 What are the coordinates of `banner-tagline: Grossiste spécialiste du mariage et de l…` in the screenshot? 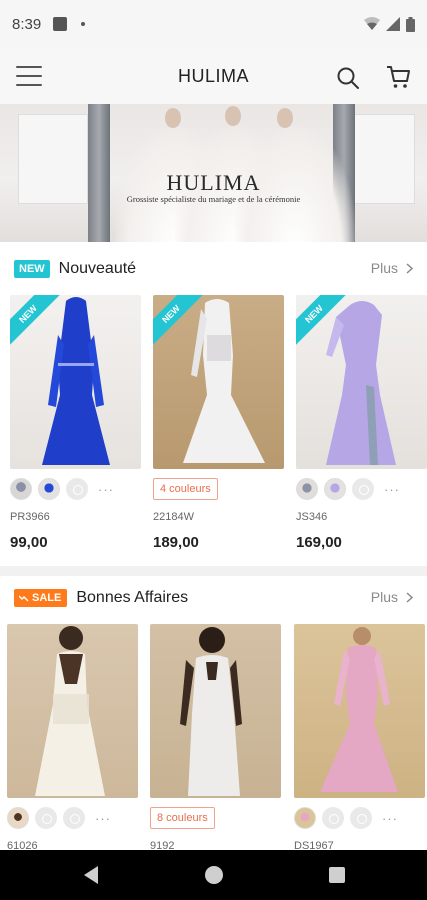 It's located at (213, 199).